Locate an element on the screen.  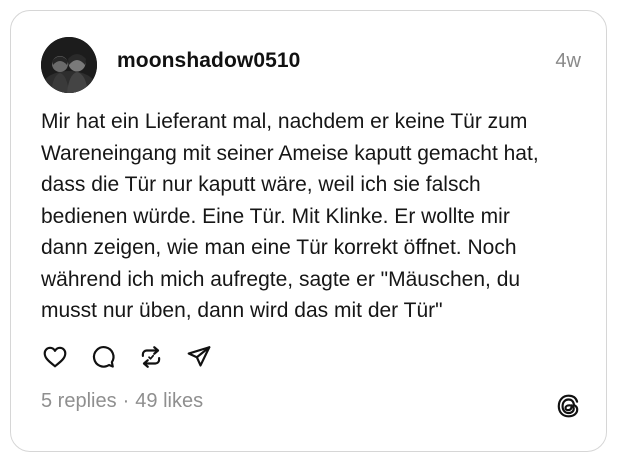
send-icon is located at coordinates (199, 356).